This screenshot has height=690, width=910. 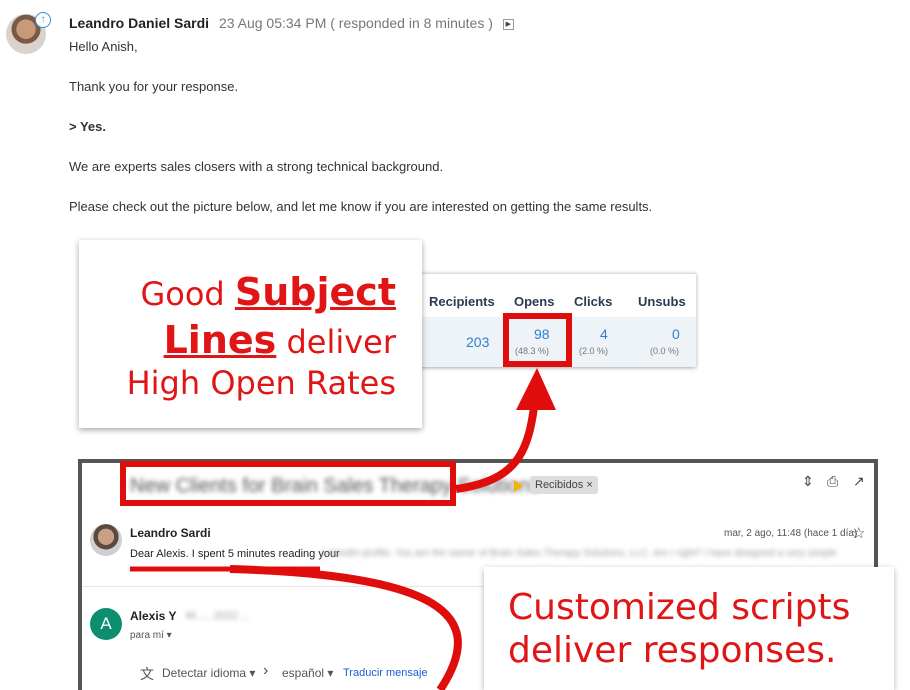 What do you see at coordinates (220, 340) in the screenshot?
I see `callout1-lines: Lines` at bounding box center [220, 340].